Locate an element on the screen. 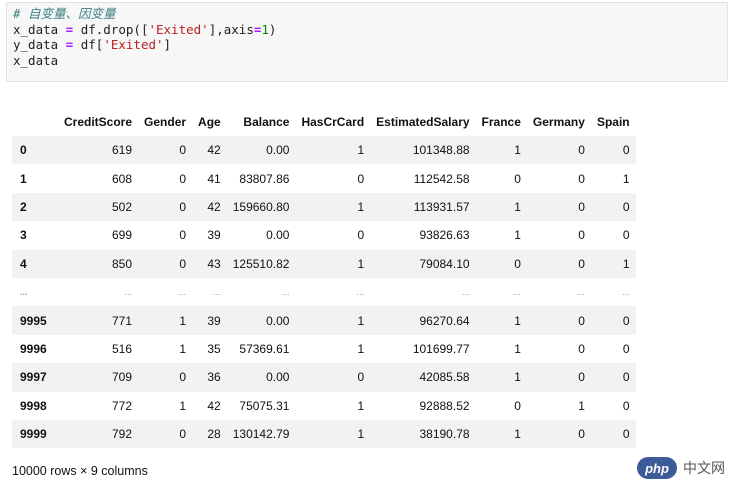 The height and width of the screenshot is (485, 737). table-cell: 608 is located at coordinates (122, 178).